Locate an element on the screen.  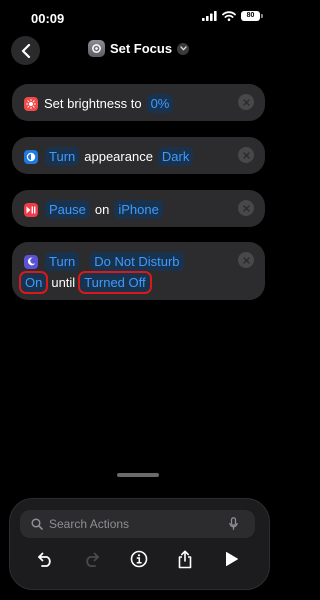
action-label: Set brightness to is located at coordinates (93, 103).